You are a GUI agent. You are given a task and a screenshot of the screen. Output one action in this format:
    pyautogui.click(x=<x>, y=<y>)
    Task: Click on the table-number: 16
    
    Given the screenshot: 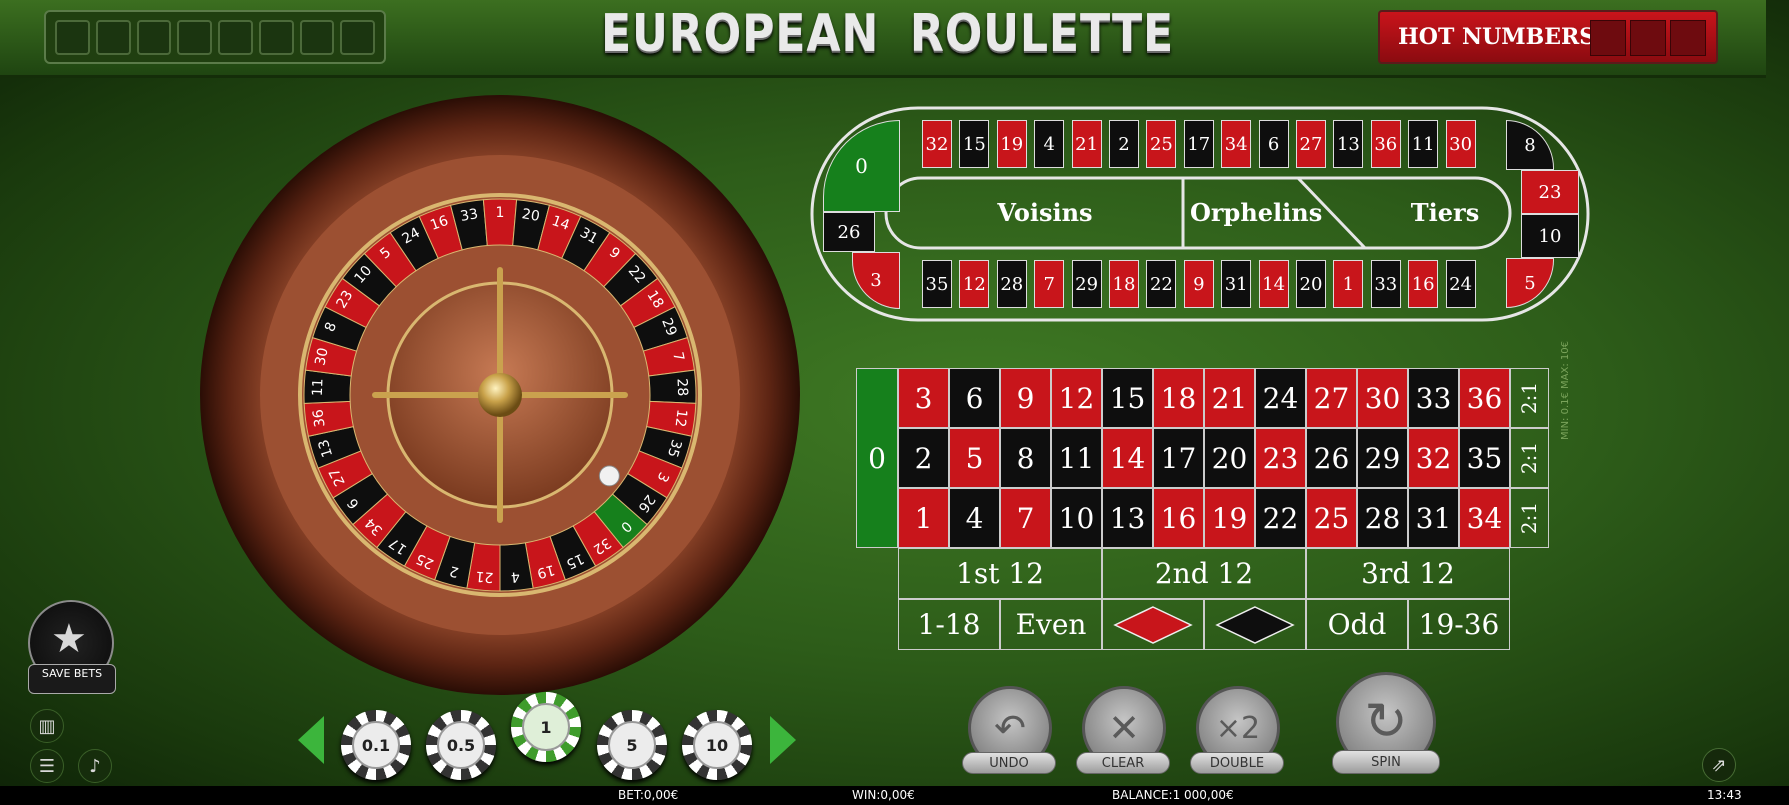 What is the action you would take?
    pyautogui.click(x=1178, y=518)
    